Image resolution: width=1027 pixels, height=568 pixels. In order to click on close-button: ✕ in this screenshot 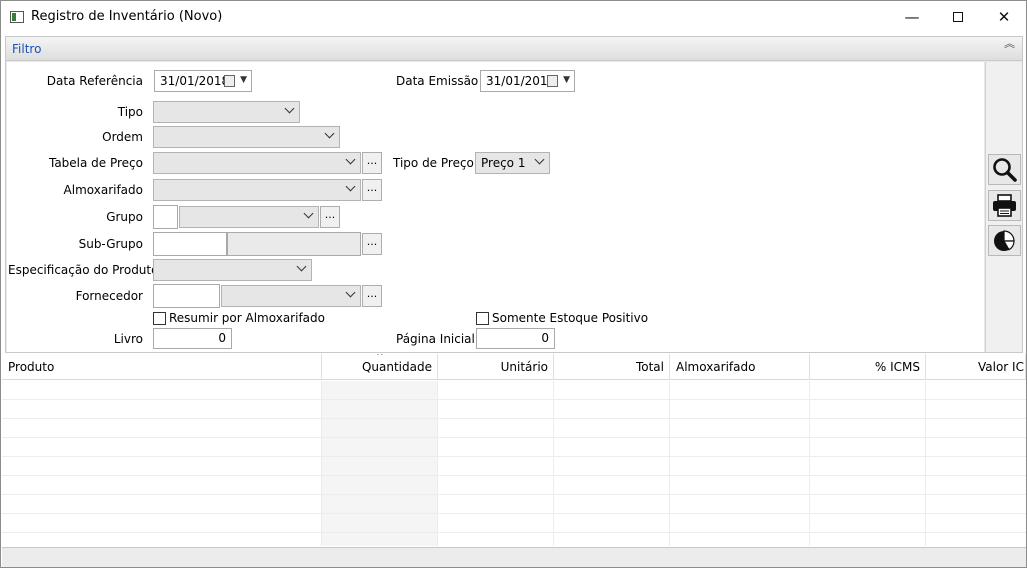, I will do `click(1004, 17)`.